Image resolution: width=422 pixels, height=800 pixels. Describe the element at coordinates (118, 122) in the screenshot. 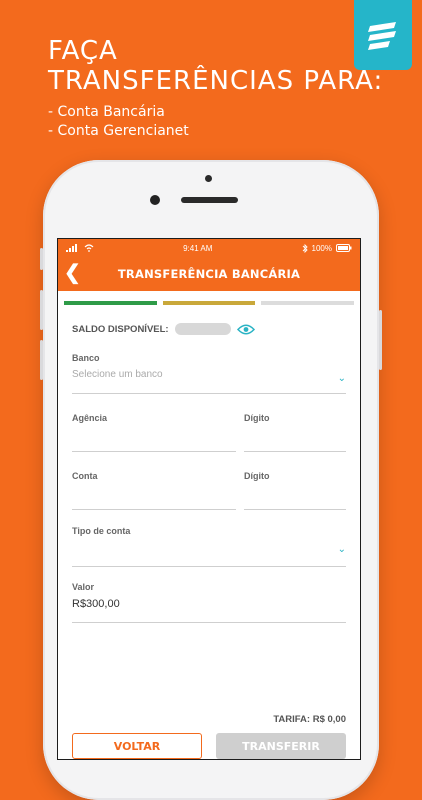

I see `promo-list: - Conta Bancária - Conta Gerencianet` at that location.